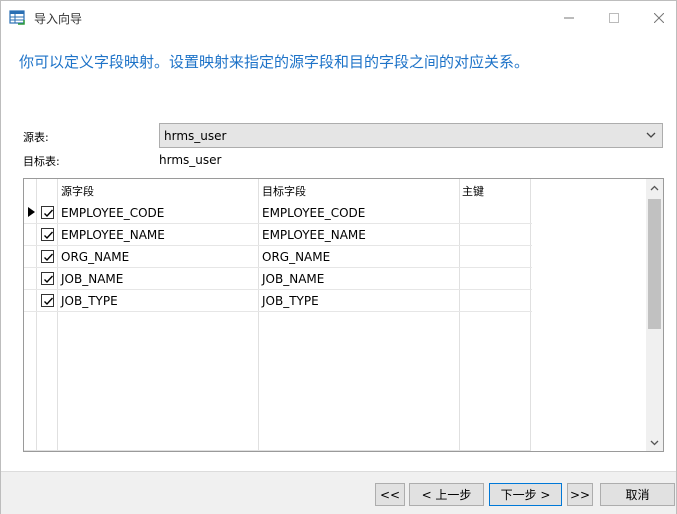 The image size is (677, 514). Describe the element at coordinates (637, 494) in the screenshot. I see `cancel-button: 取消` at that location.